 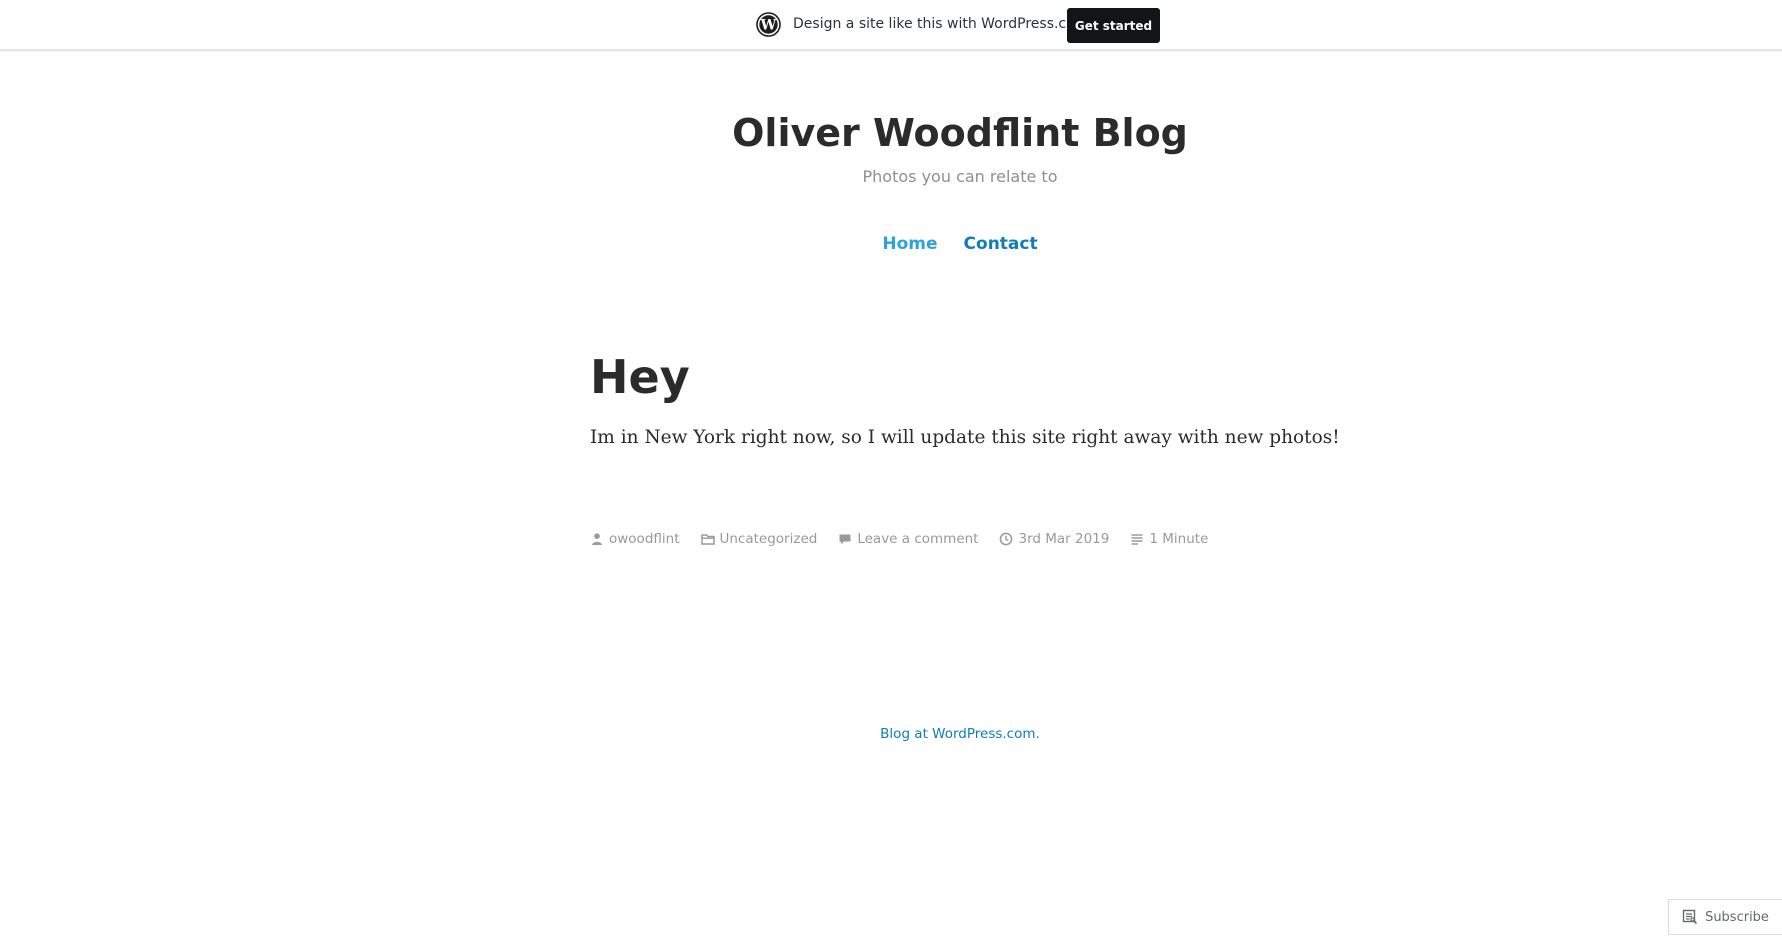 I want to click on meta-comments: Leave a comment, so click(x=908, y=539).